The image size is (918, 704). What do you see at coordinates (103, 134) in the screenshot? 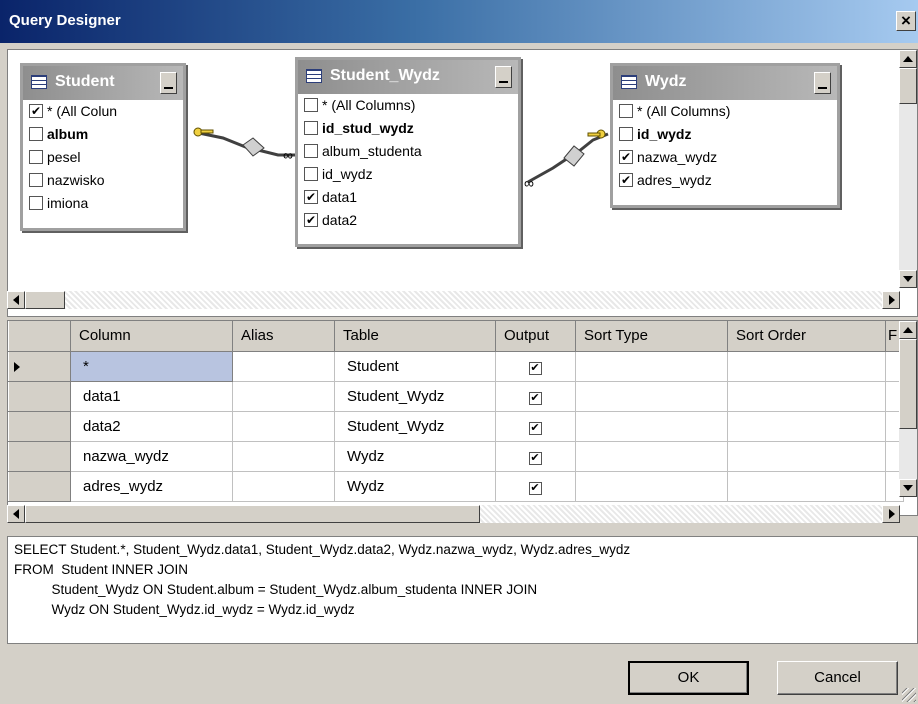
I see `column-item: album` at bounding box center [103, 134].